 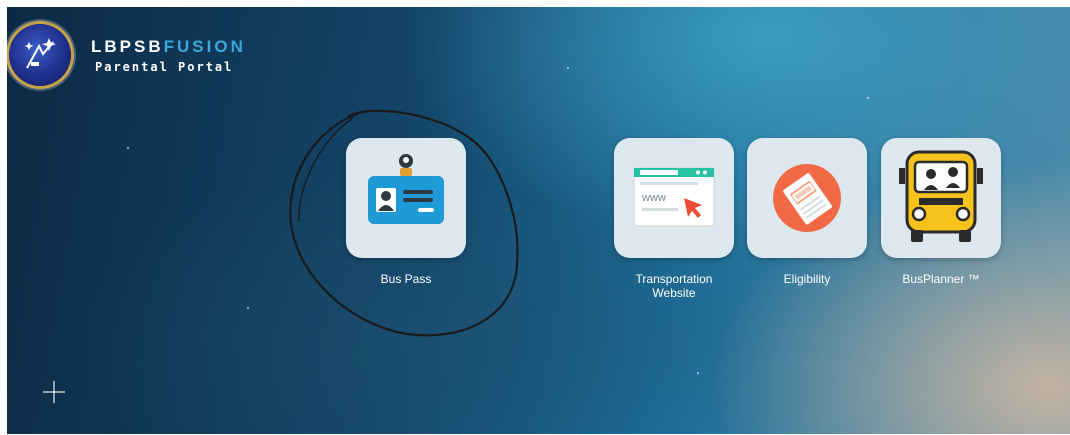 I want to click on portal-logo: LBPSBFUSION Parental Portal, so click(x=126, y=55).